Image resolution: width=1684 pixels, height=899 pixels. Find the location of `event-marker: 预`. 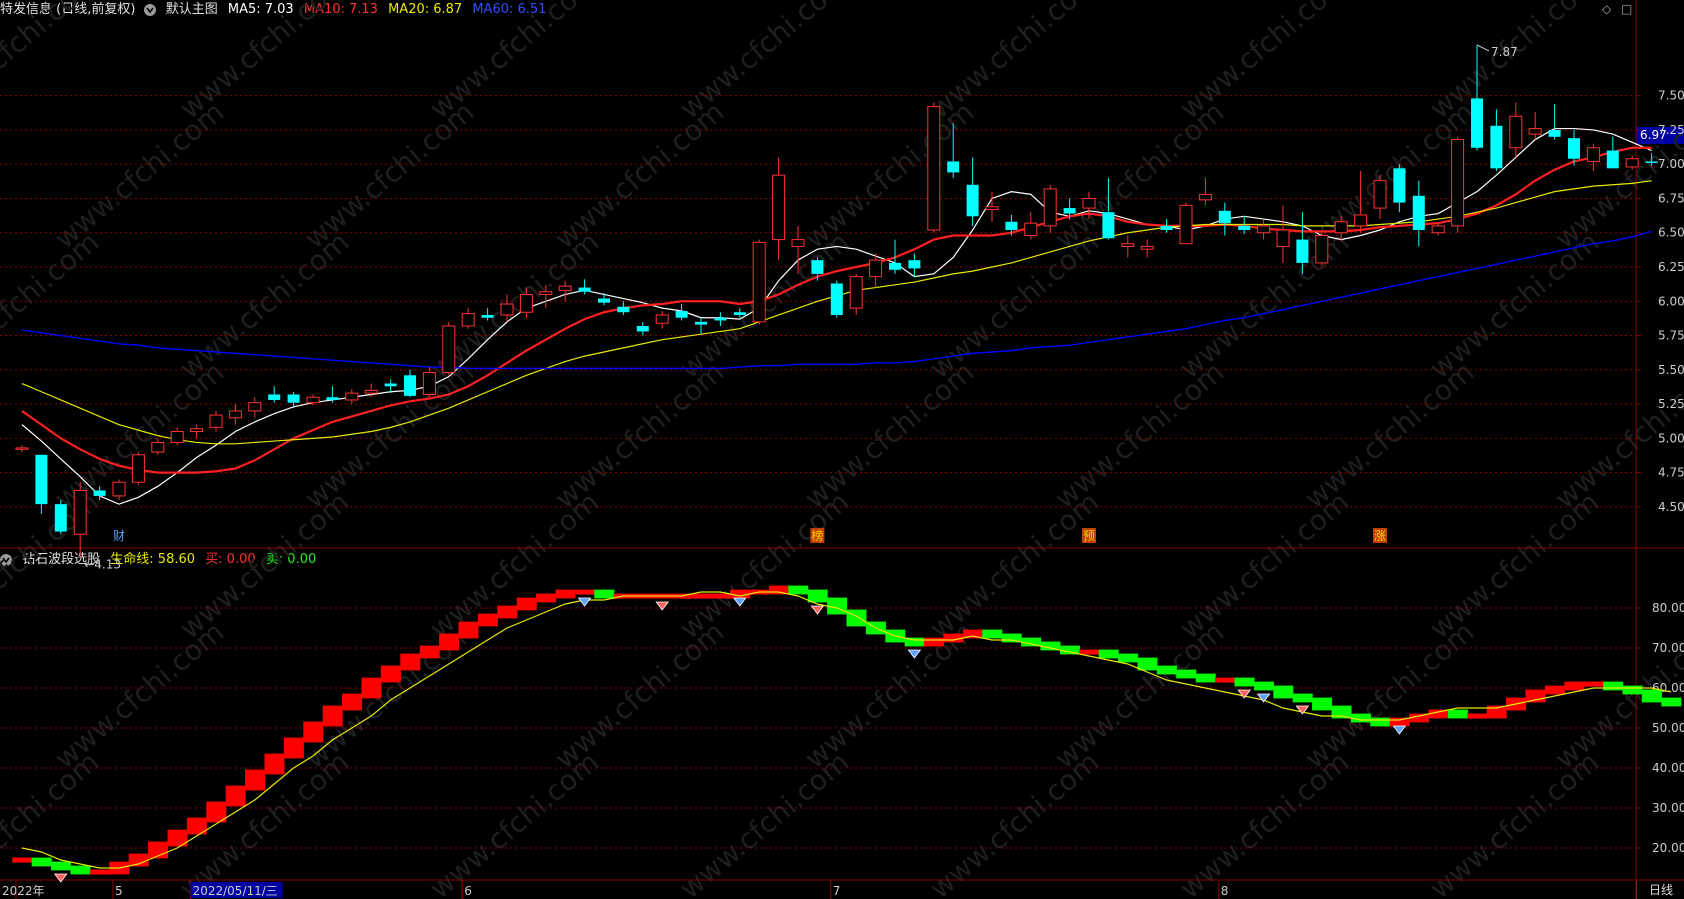

event-marker: 预 is located at coordinates (1089, 535).